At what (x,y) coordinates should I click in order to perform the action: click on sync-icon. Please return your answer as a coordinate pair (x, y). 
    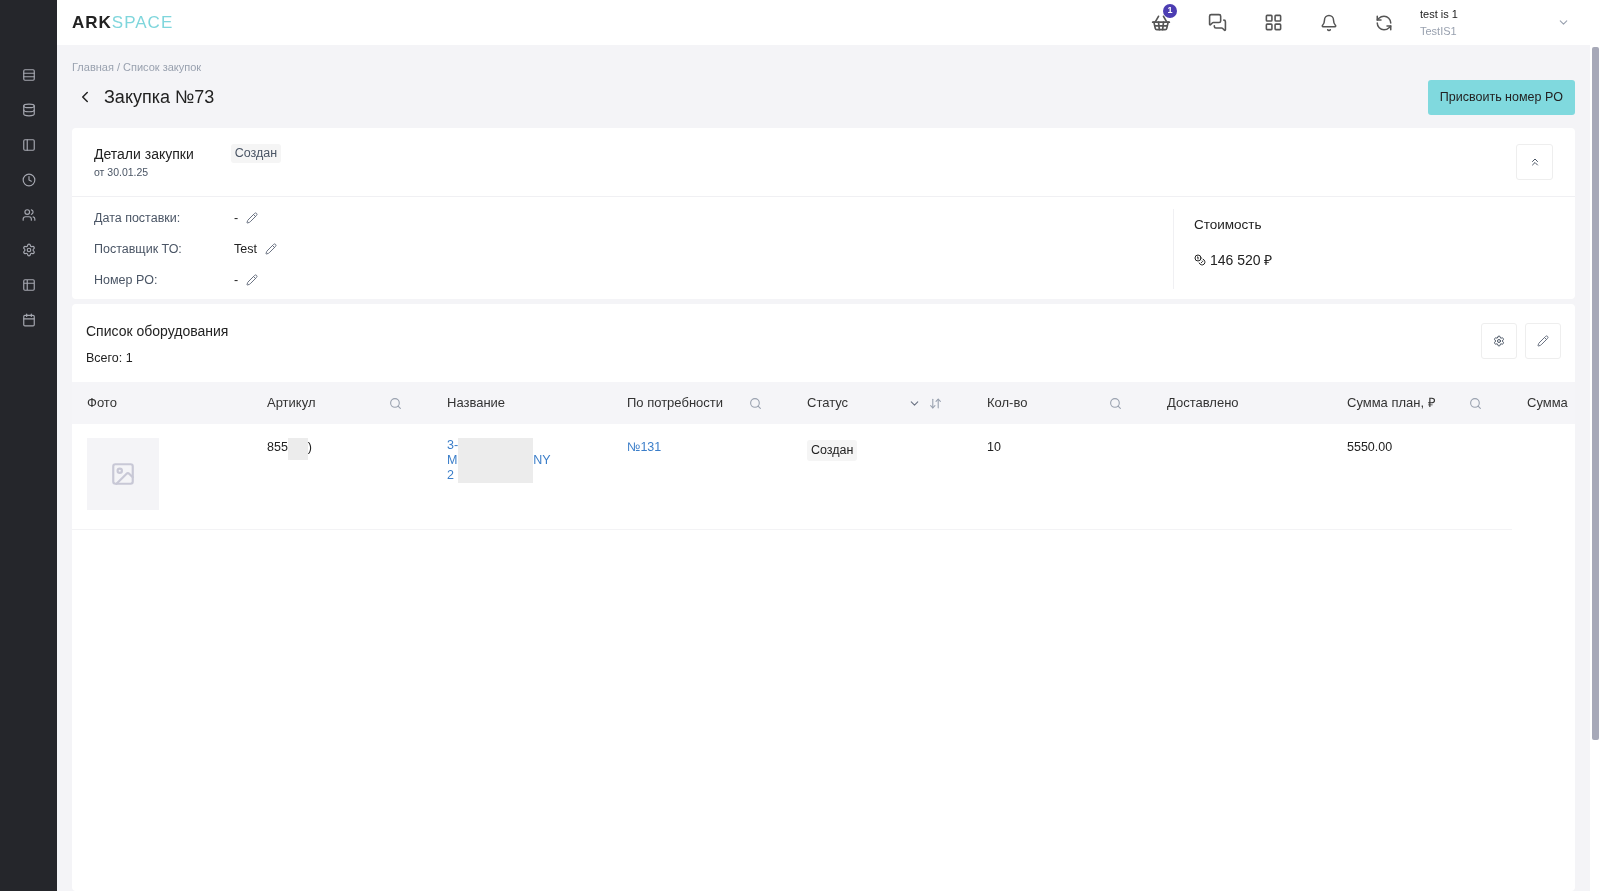
    Looking at the image, I should click on (1384, 22).